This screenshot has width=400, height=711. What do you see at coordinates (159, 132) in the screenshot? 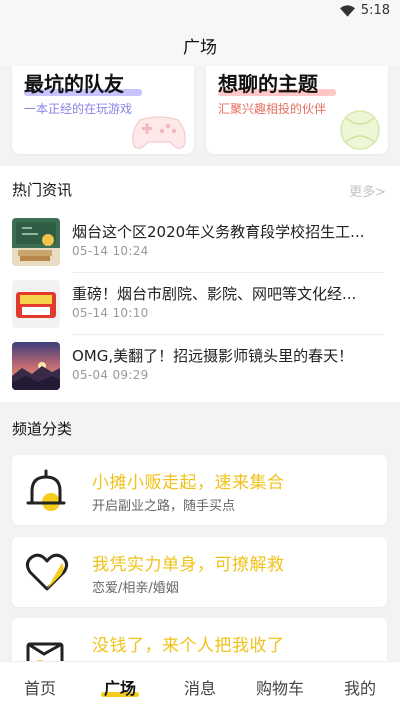
I see `gamepad-icon` at bounding box center [159, 132].